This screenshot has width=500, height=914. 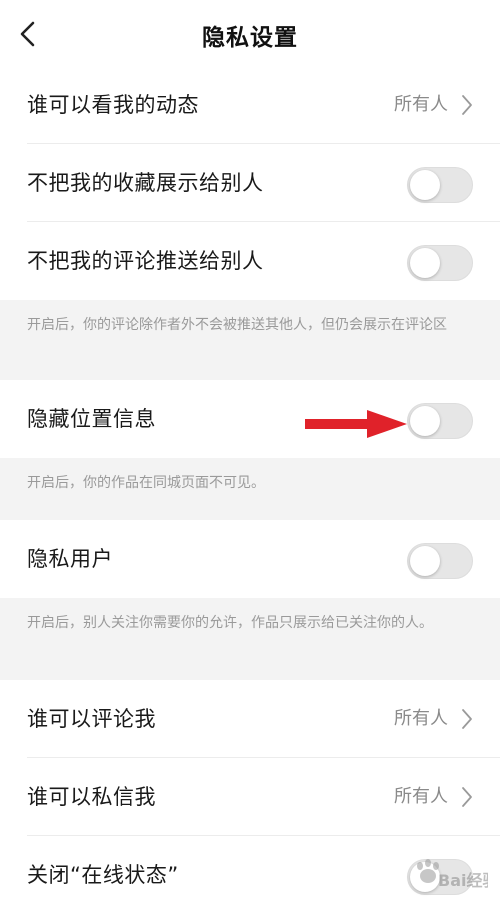 I want to click on row-hide-location: 隐藏位置信息, so click(x=250, y=419).